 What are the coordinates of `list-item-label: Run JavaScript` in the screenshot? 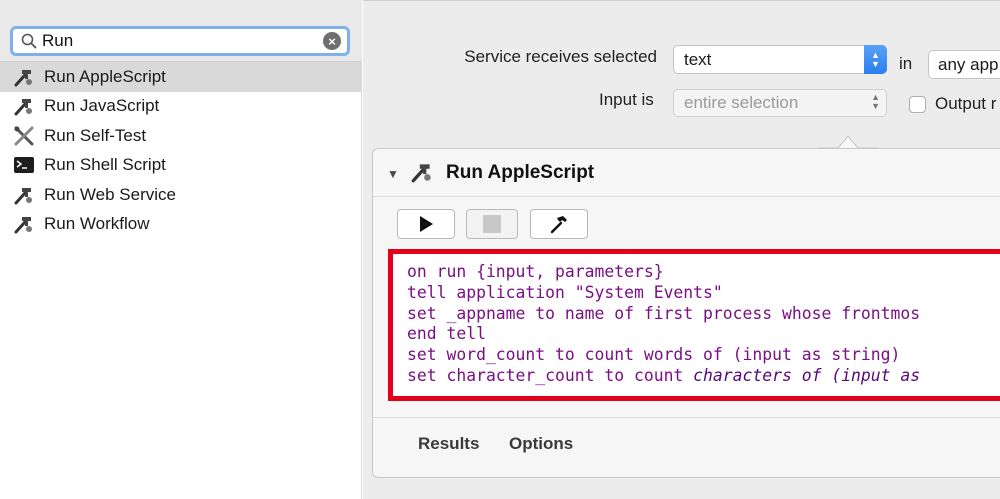 It's located at (102, 106).